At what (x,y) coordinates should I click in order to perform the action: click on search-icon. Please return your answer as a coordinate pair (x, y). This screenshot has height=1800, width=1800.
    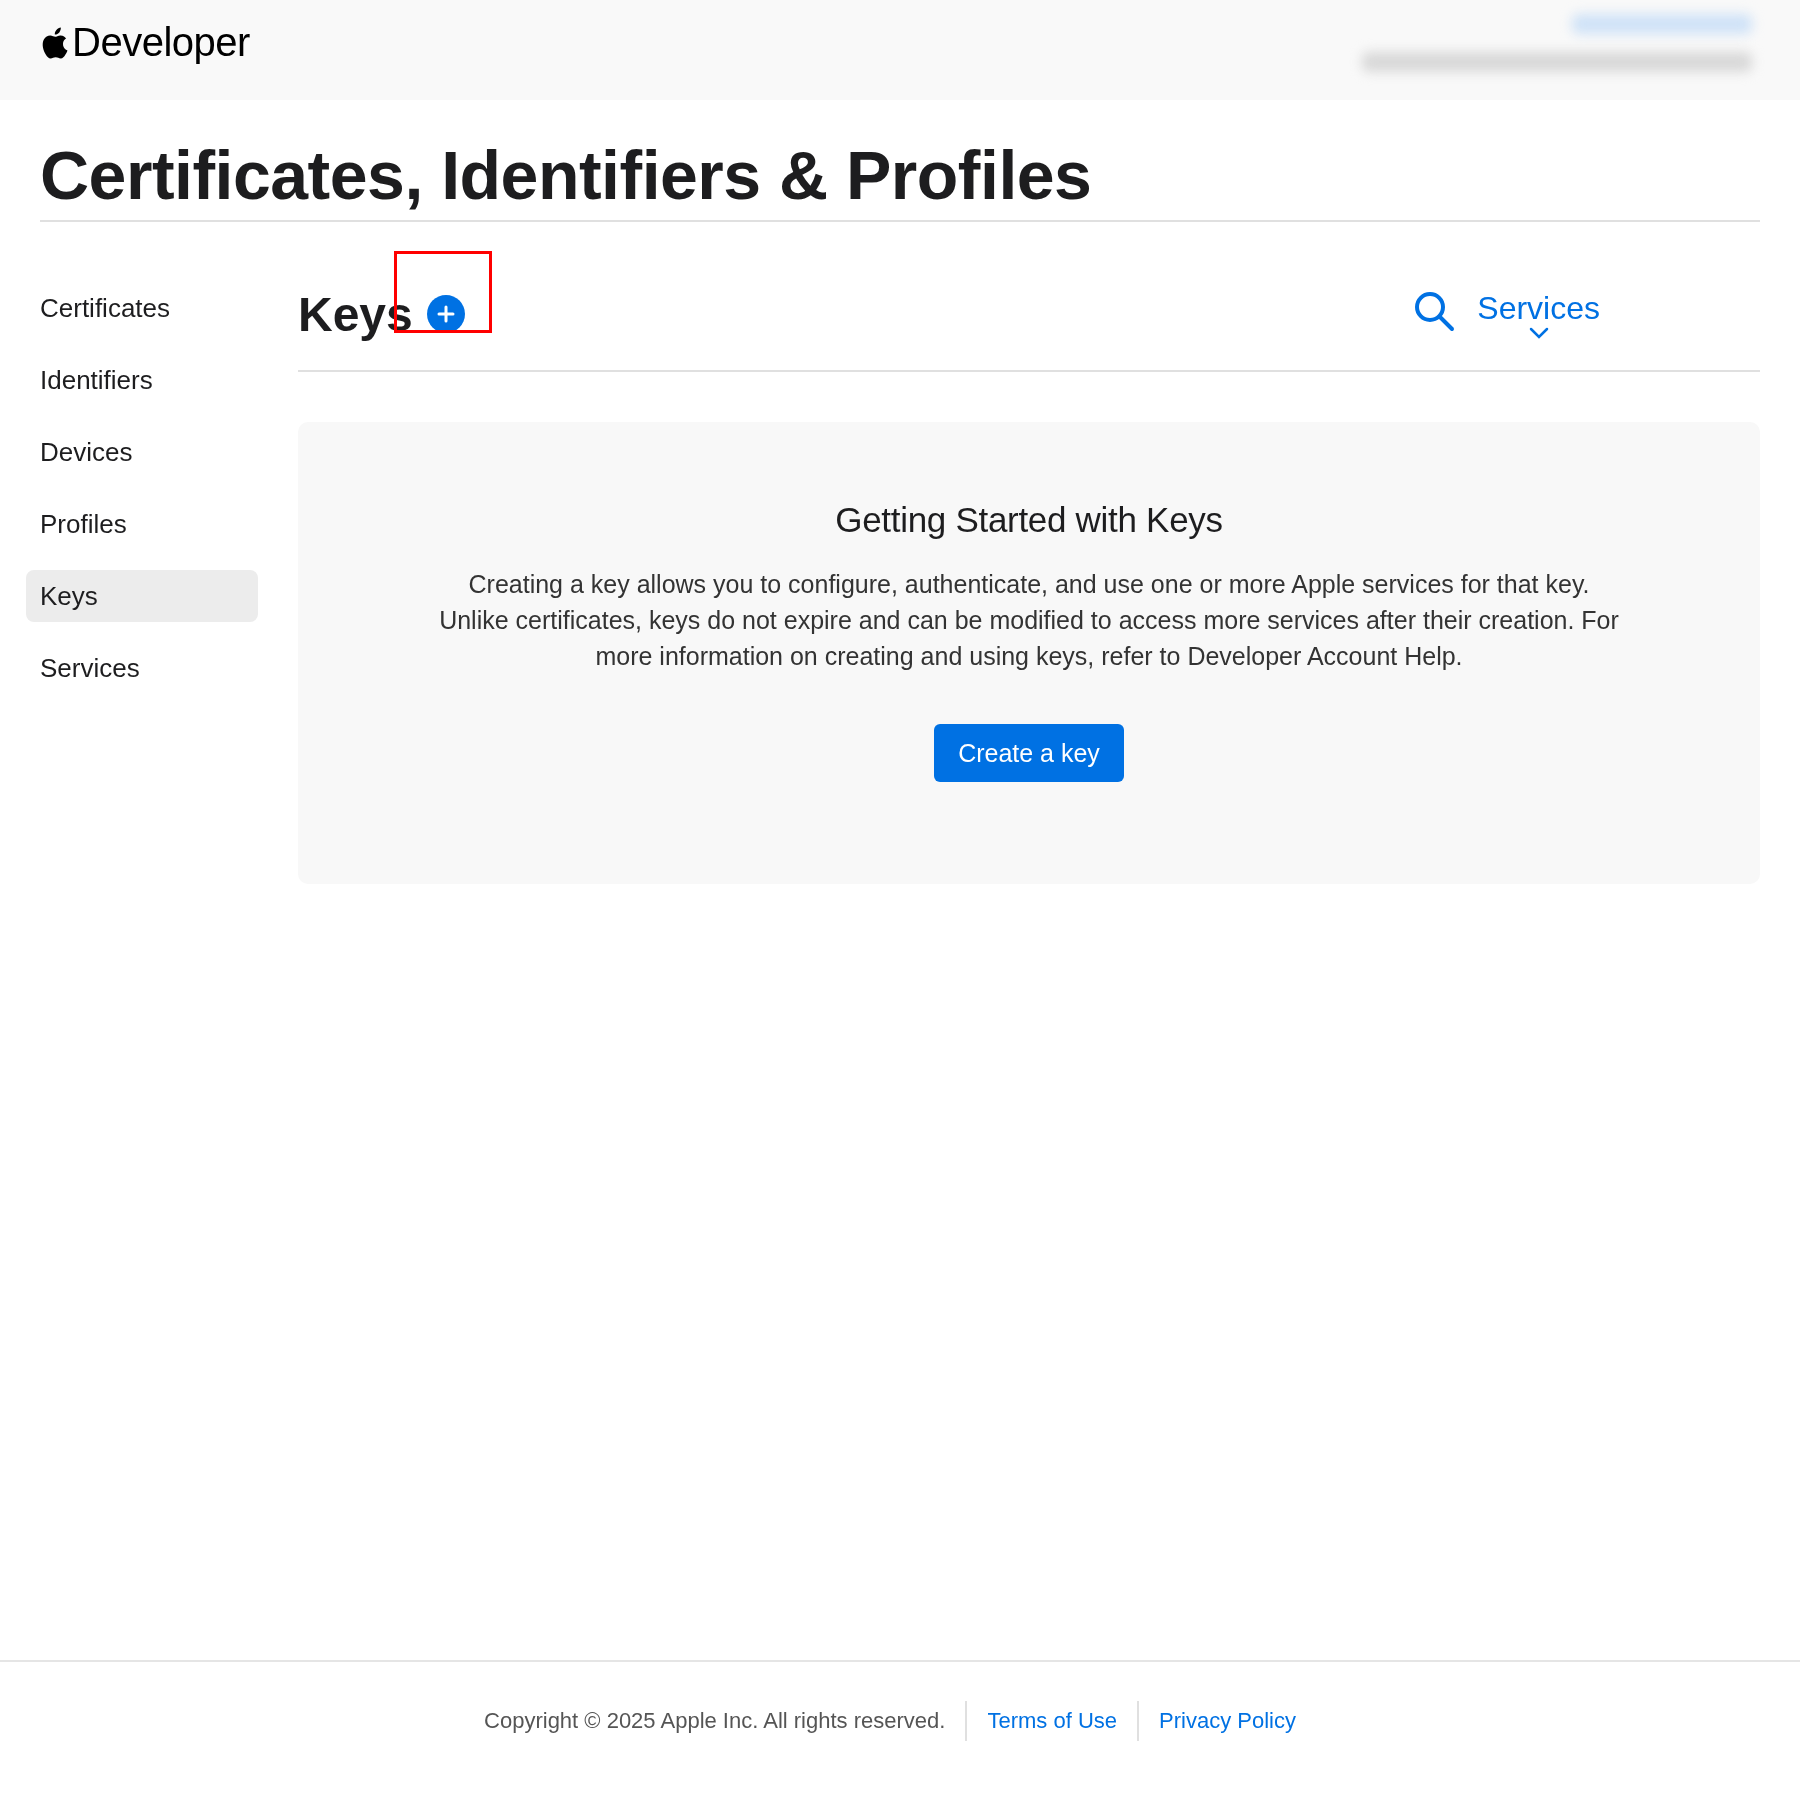
    Looking at the image, I should click on (1434, 310).